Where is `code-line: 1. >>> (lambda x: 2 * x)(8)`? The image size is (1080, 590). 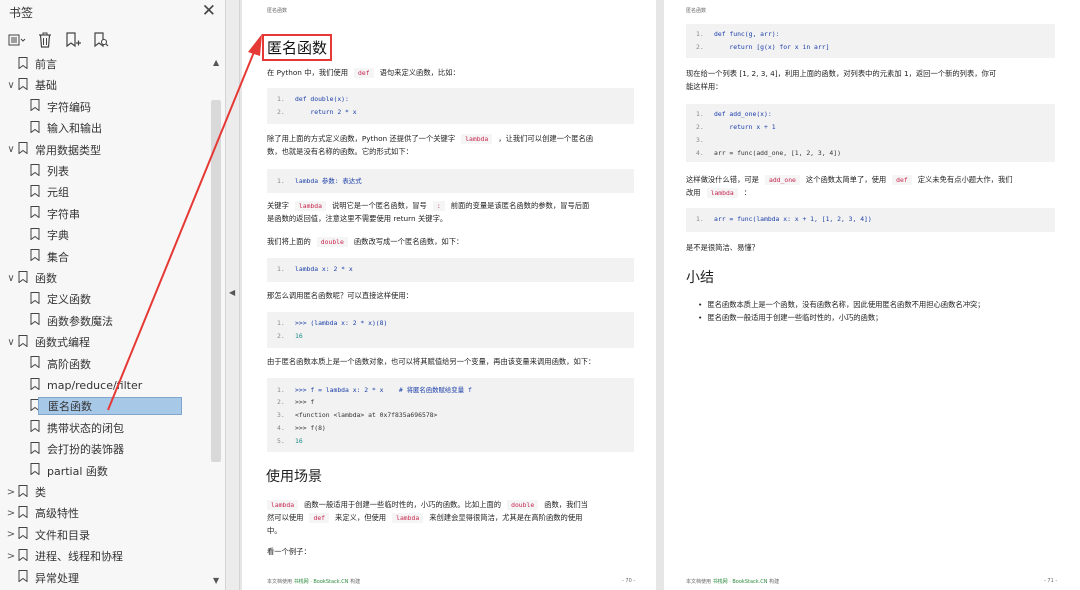
code-line: 1. >>> (lambda x: 2 * x)(8) is located at coordinates (332, 323).